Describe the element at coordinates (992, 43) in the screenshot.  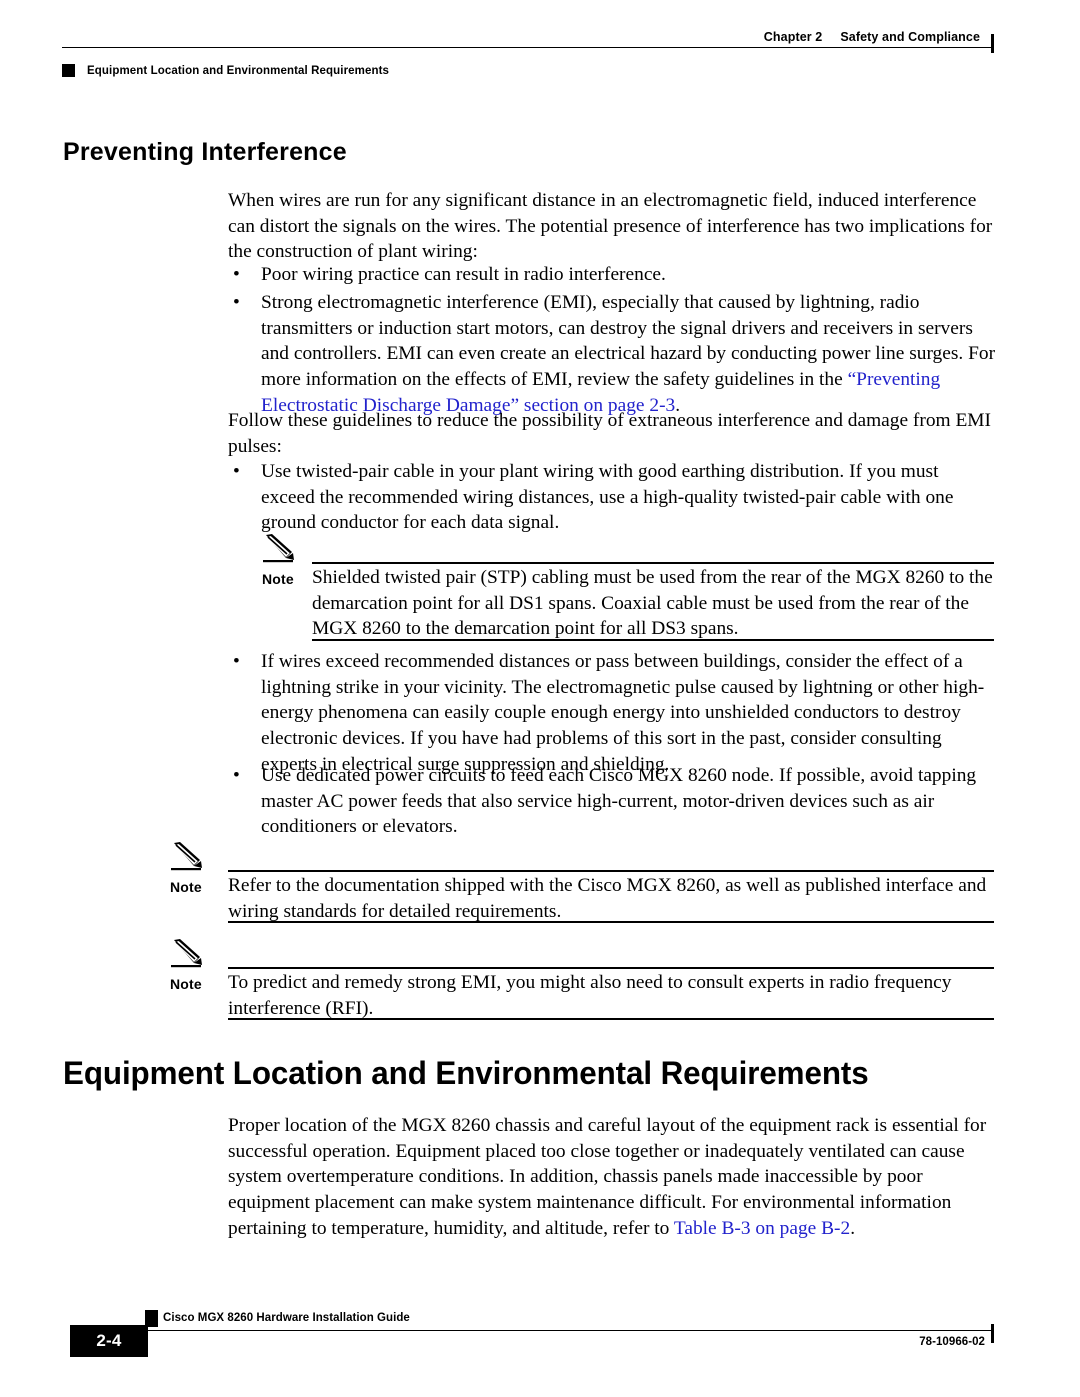
I see `header-edge-tick` at that location.